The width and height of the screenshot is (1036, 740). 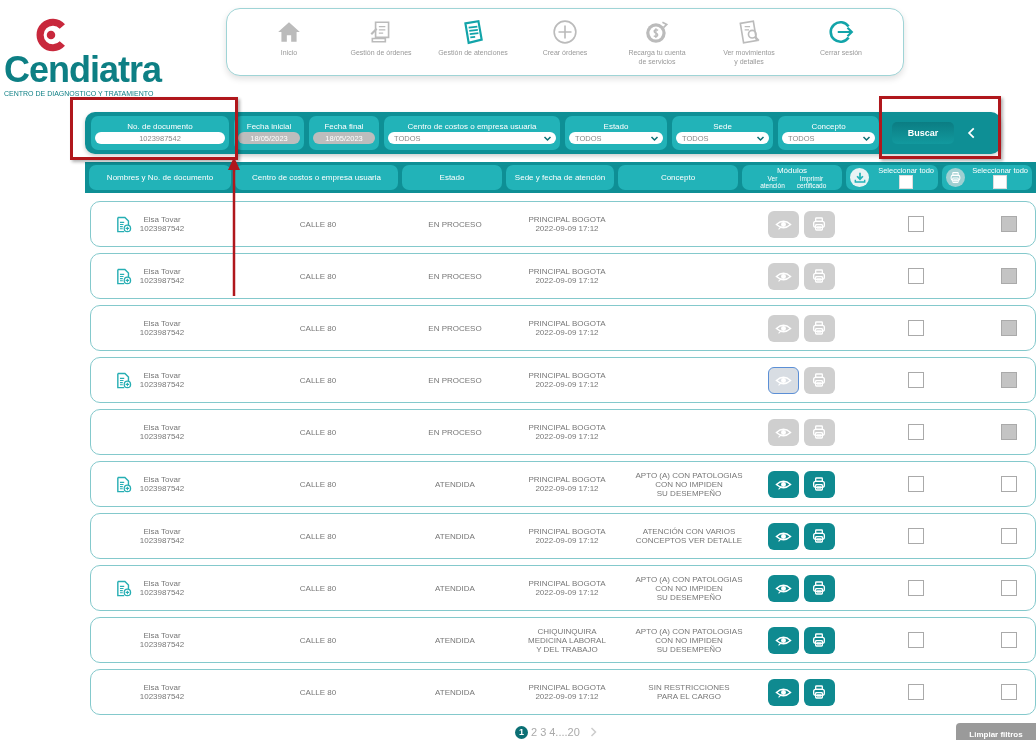 What do you see at coordinates (996, 731) in the screenshot?
I see `clear-filters-button: Limpiar filtros` at bounding box center [996, 731].